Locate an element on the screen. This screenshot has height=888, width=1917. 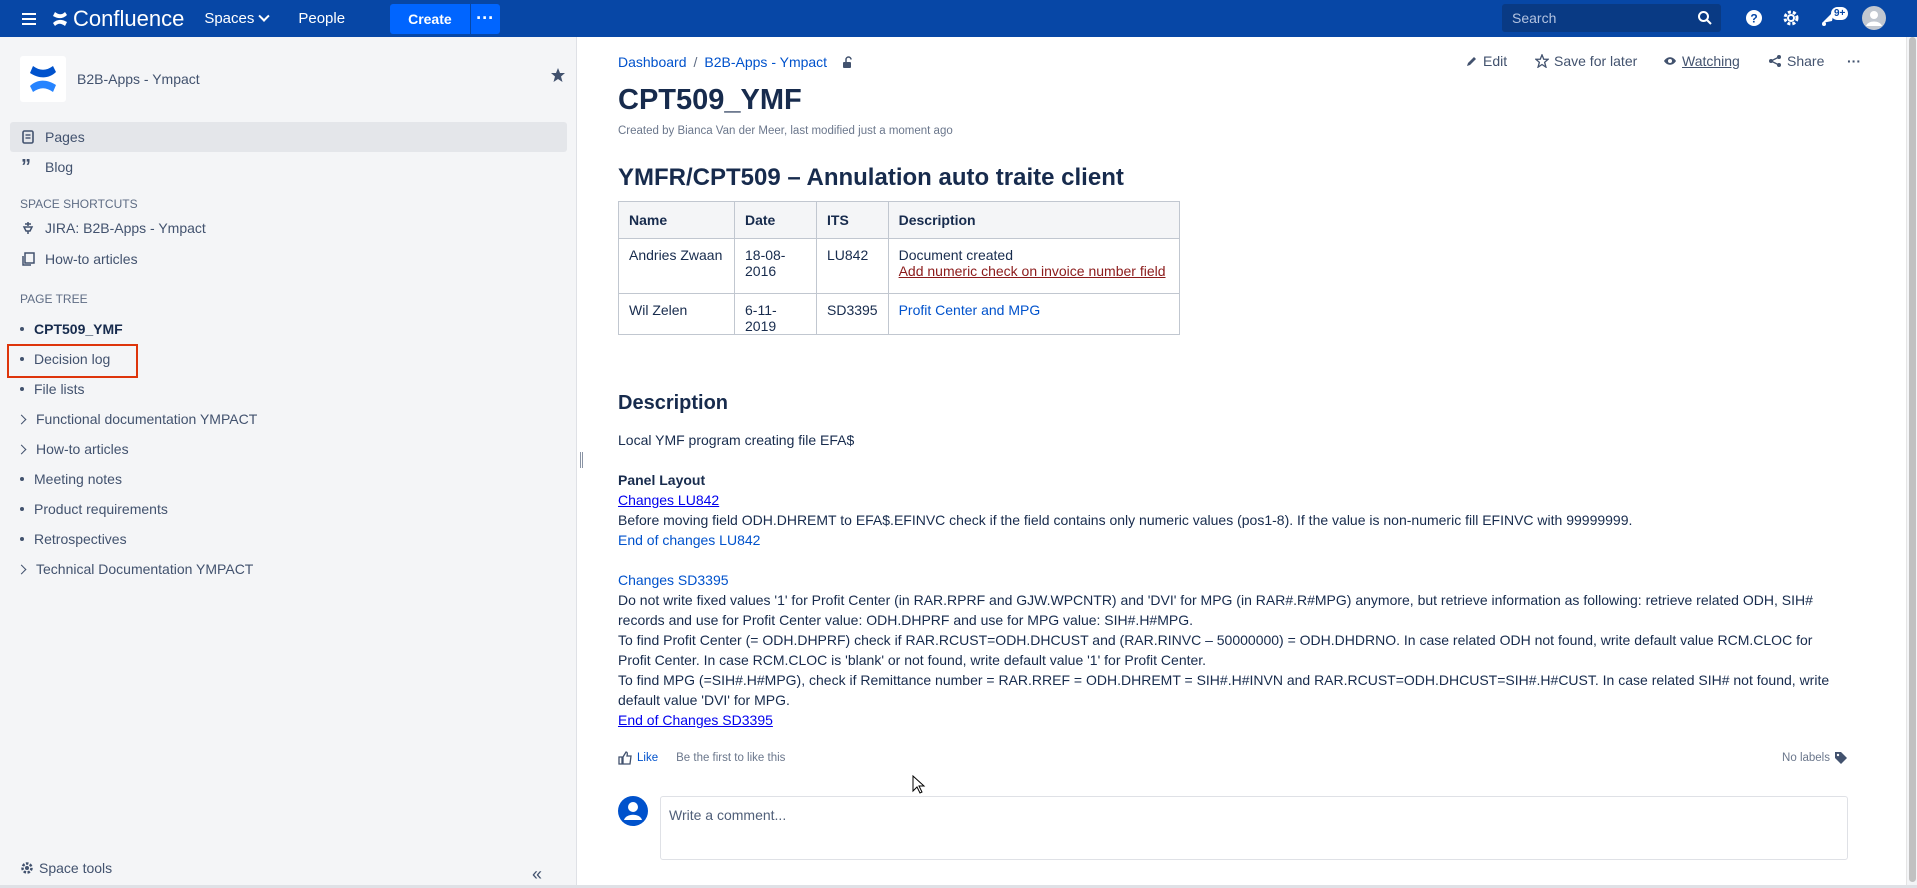
eye-icon is located at coordinates (1670, 61).